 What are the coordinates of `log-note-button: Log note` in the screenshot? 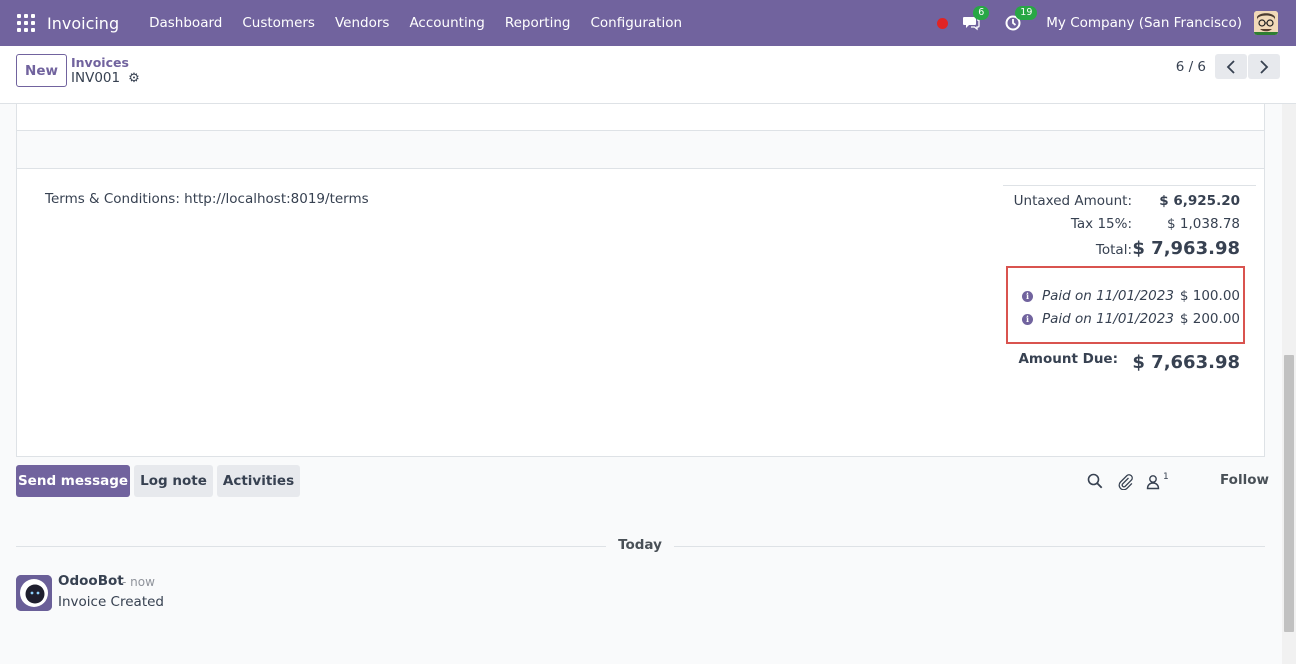 It's located at (173, 481).